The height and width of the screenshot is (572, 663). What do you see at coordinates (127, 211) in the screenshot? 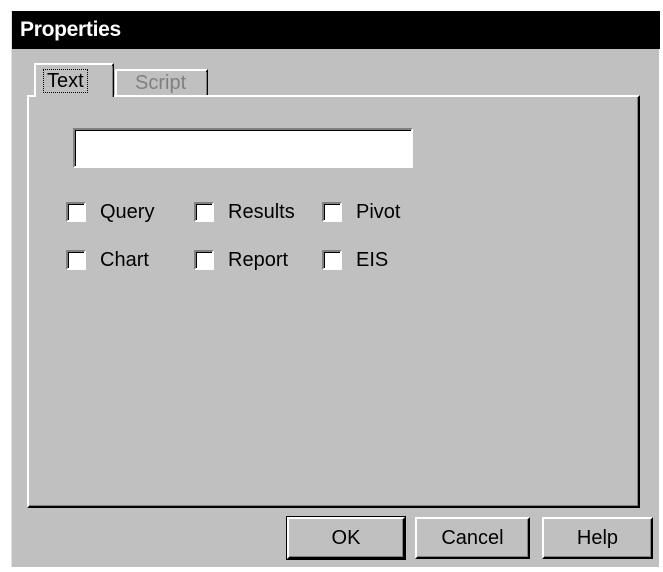
I see `checkbox-query-label: Query` at bounding box center [127, 211].